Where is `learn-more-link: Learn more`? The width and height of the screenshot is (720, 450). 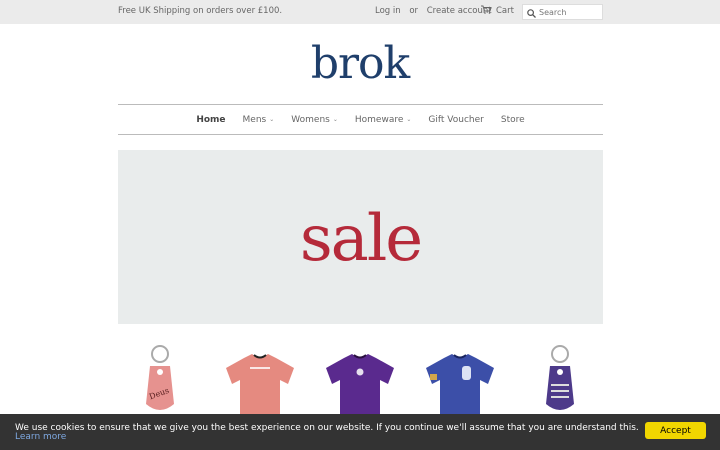 learn-more-link: Learn more is located at coordinates (40, 437).